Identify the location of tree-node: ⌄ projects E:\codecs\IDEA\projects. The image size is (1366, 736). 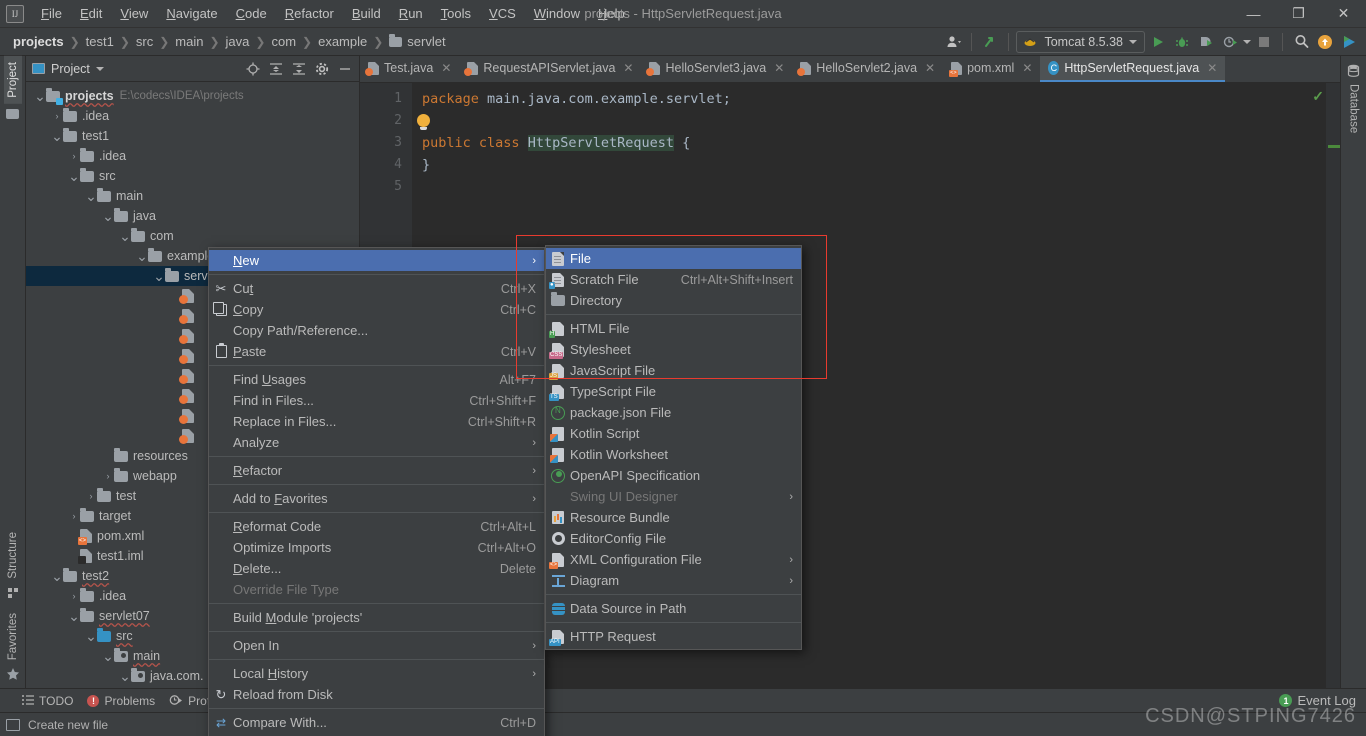
(192, 96).